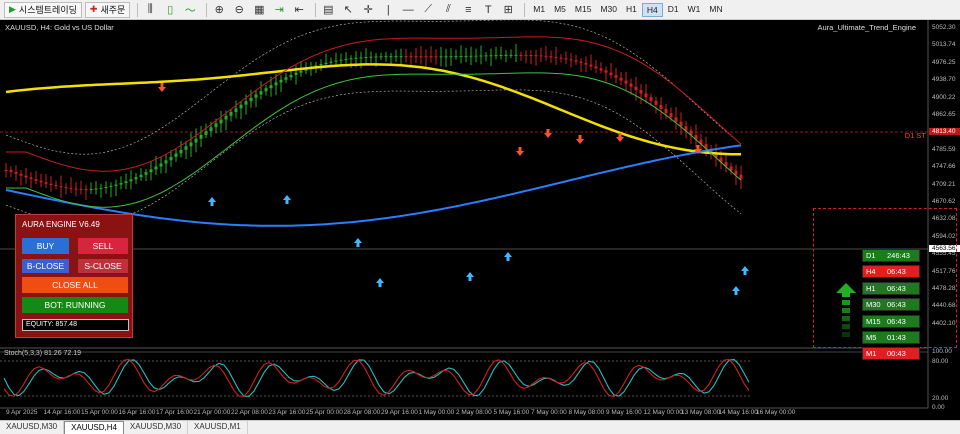  I want to click on zoom-out-icon: ⊖, so click(239, 10).